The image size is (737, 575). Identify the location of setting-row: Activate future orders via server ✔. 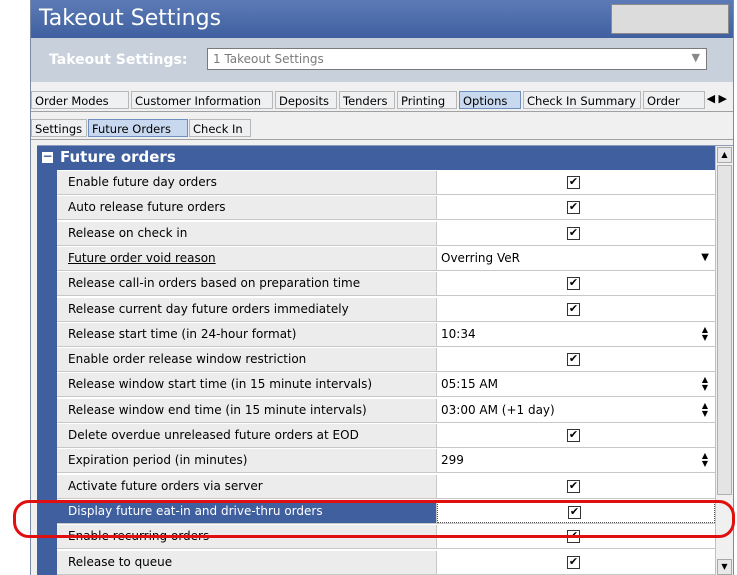
(386, 486).